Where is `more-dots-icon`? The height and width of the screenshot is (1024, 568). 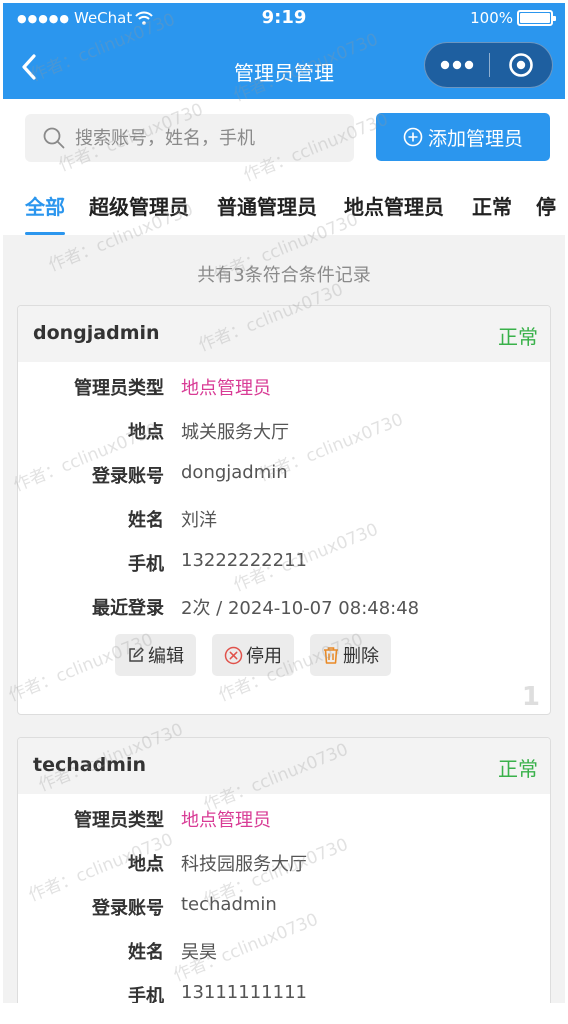
more-dots-icon is located at coordinates (457, 65).